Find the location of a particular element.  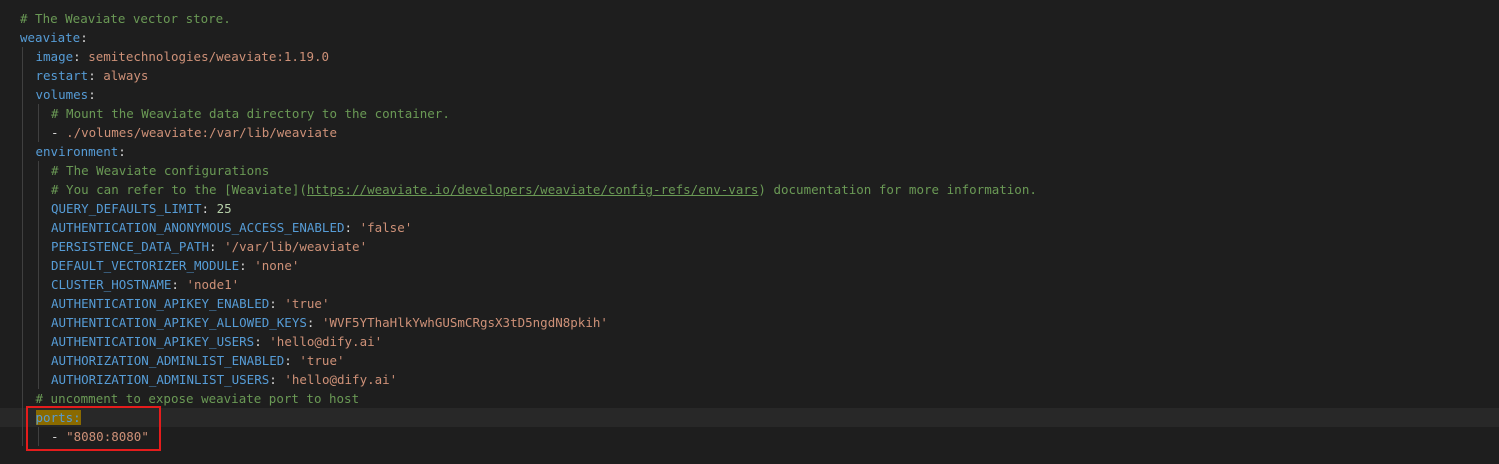

code-comment: # The Weaviate configurations is located at coordinates (160, 170).